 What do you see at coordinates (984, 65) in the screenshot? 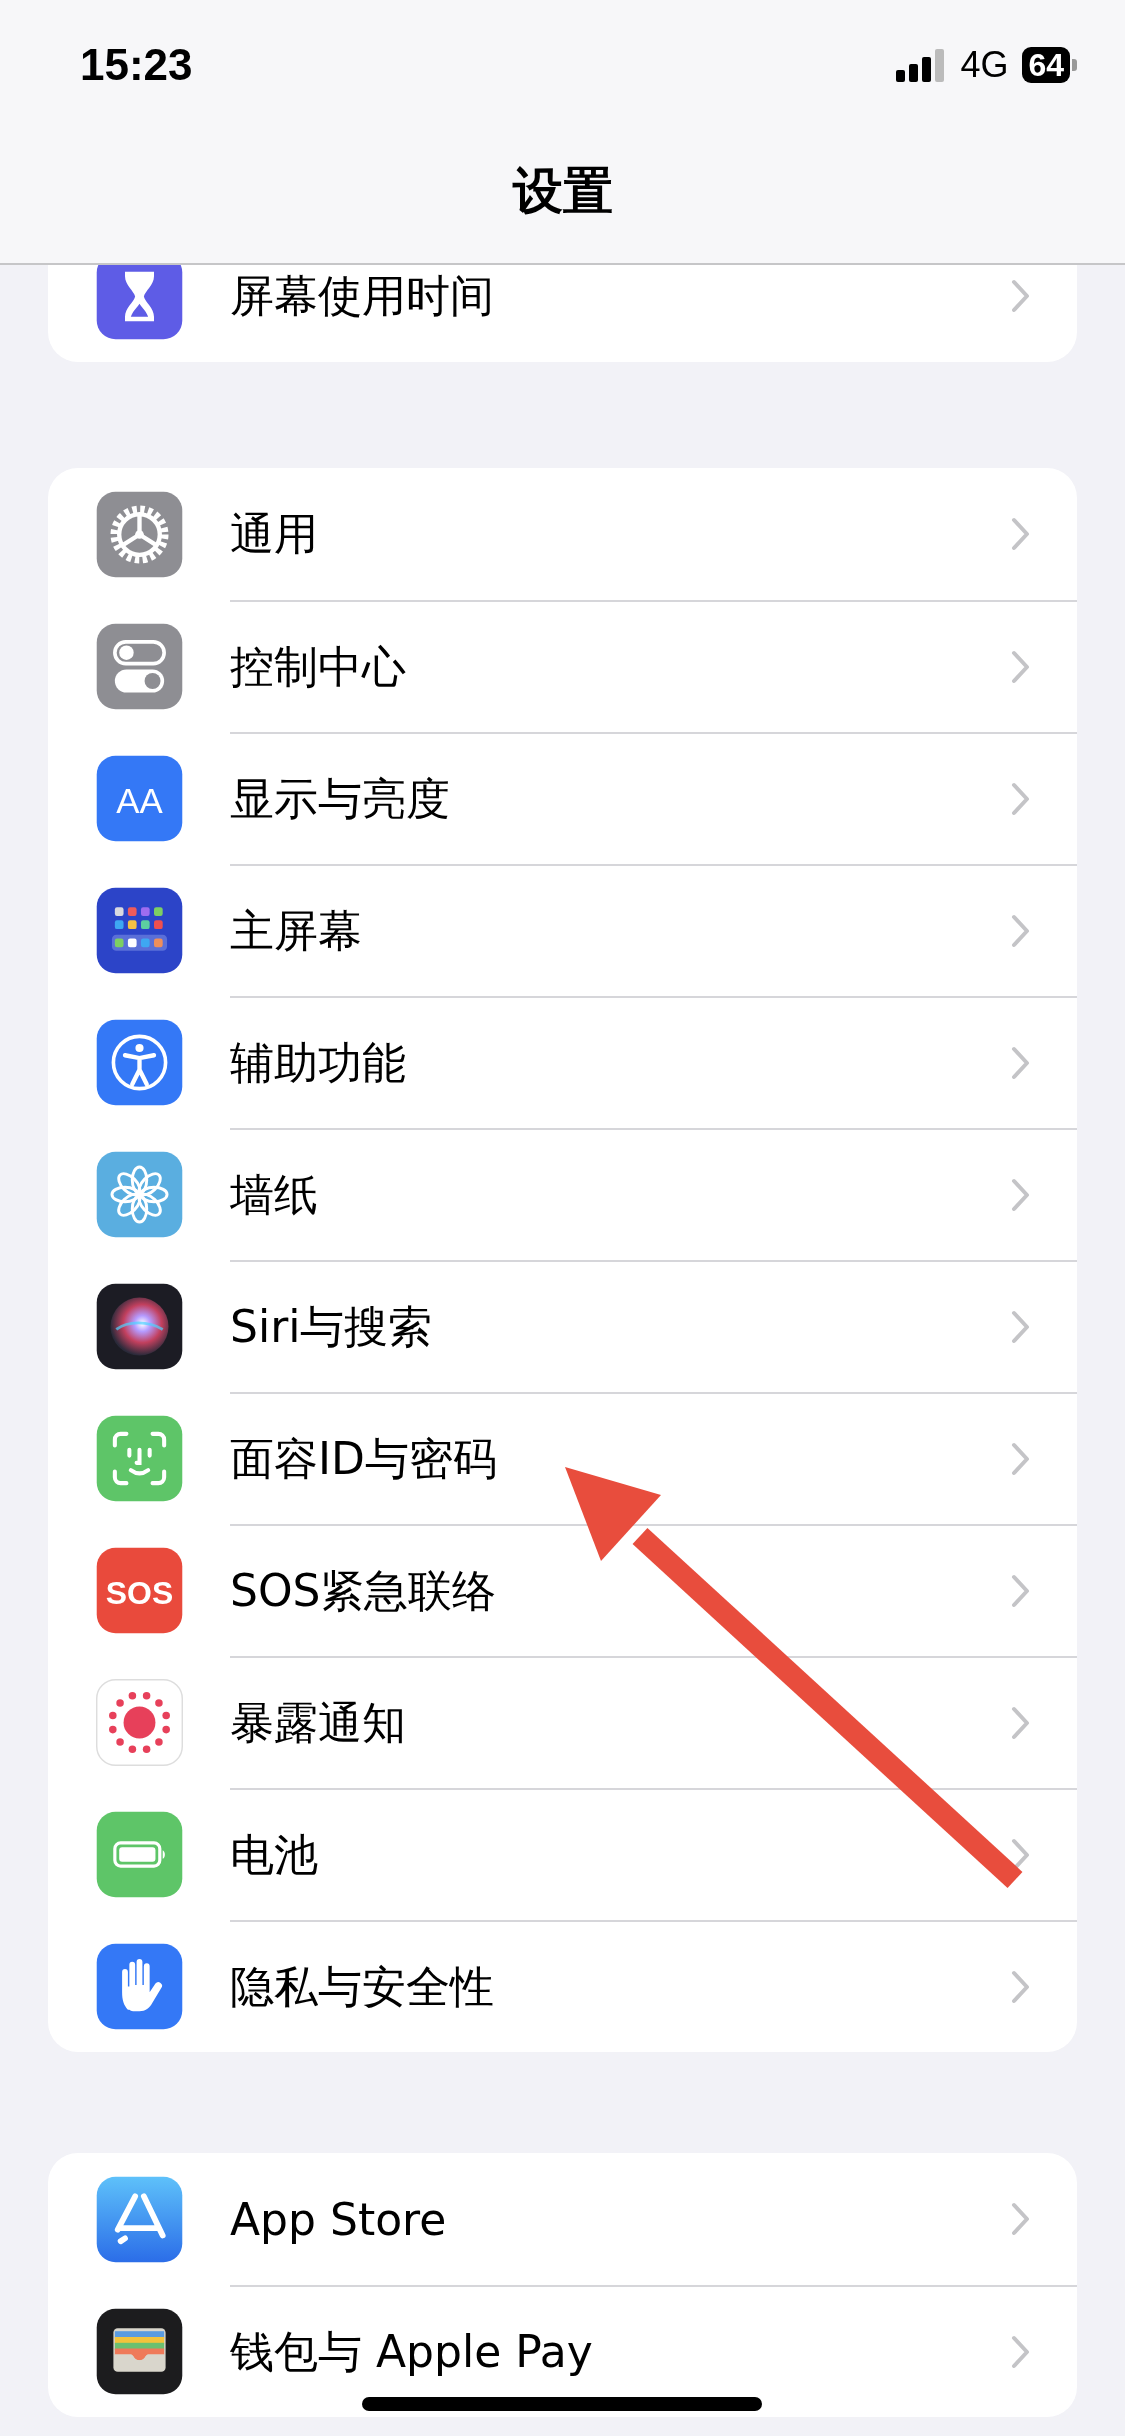
I see `network-type: 4G` at bounding box center [984, 65].